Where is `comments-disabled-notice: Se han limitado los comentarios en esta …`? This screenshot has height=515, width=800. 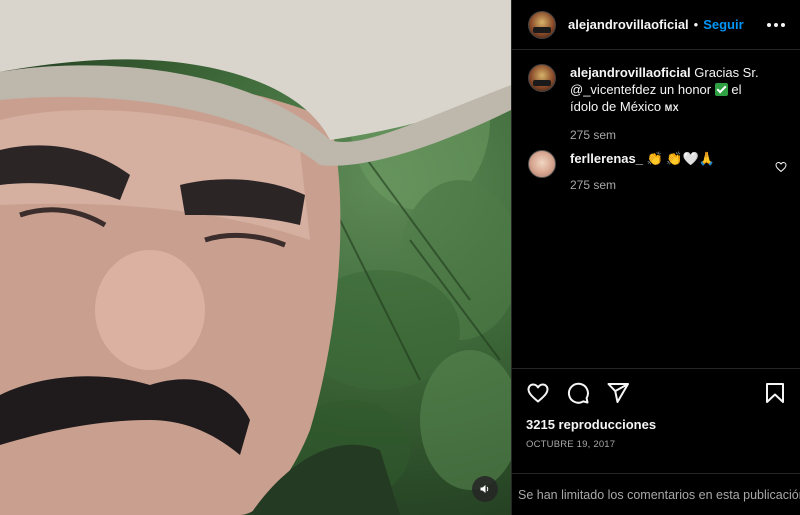
comments-disabled-notice: Se han limitado los comentarios en esta … is located at coordinates (656, 494).